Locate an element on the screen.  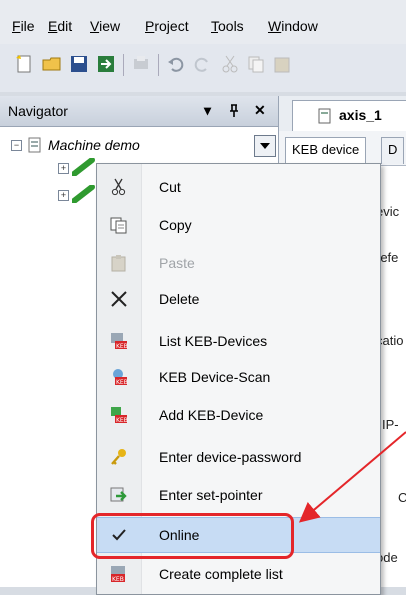
field-fragment: IP- is located at coordinates (390, 424).